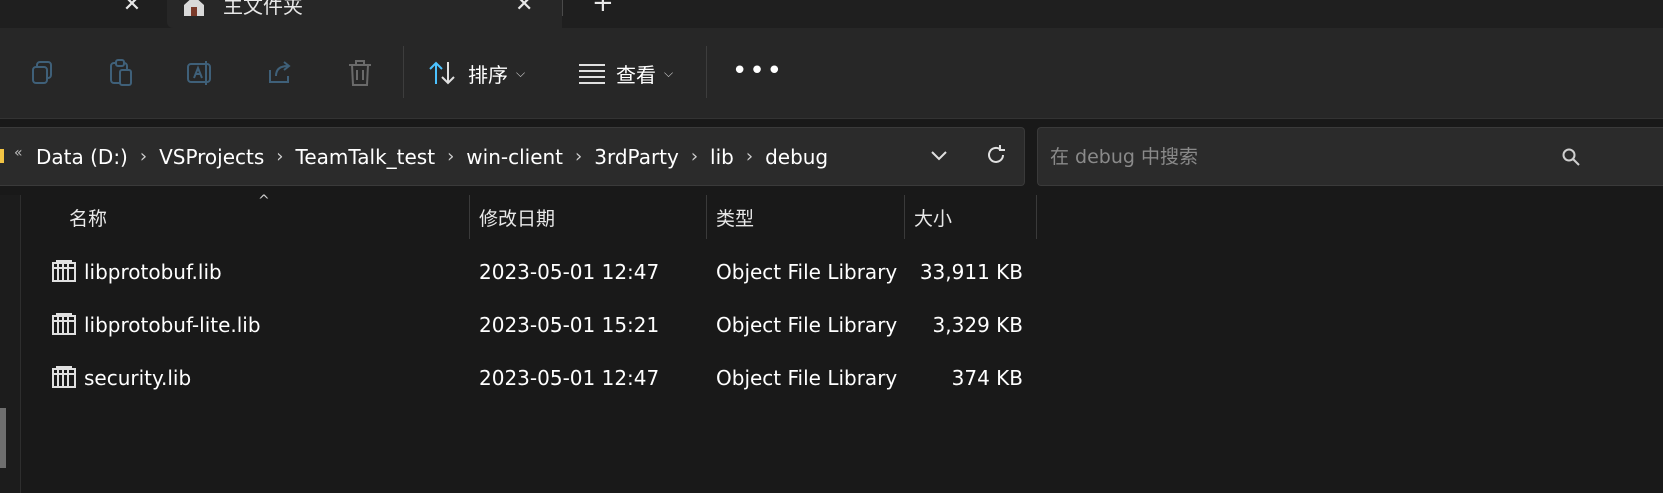  Describe the element at coordinates (132, 11) in the screenshot. I see `close-icon: ✕` at that location.